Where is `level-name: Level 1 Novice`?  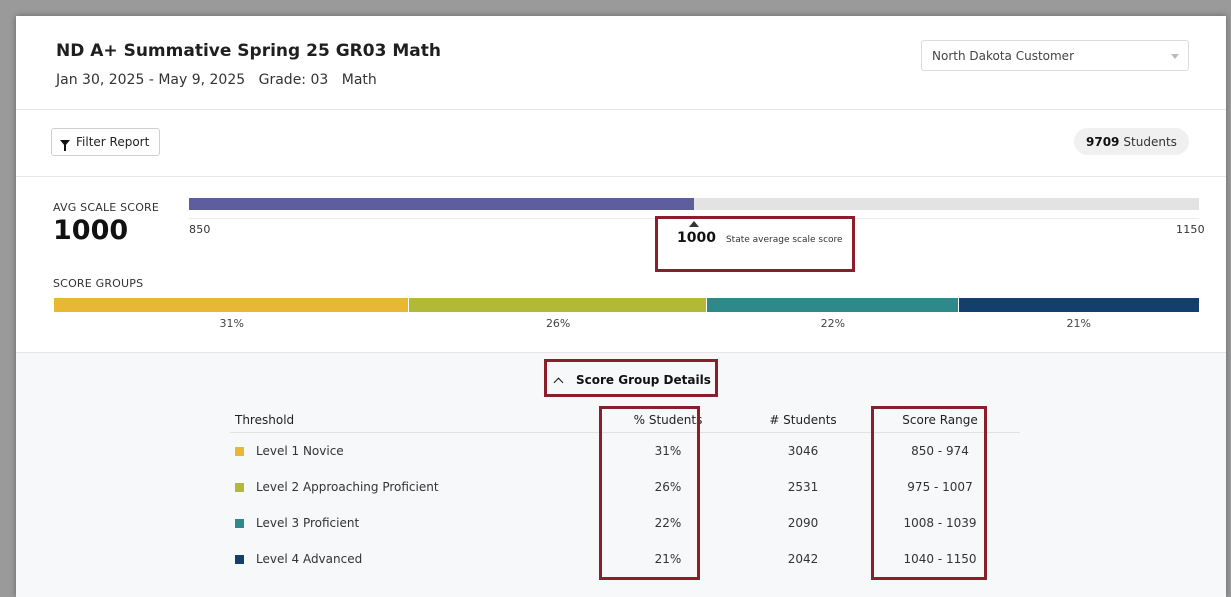
level-name: Level 1 Novice is located at coordinates (300, 451).